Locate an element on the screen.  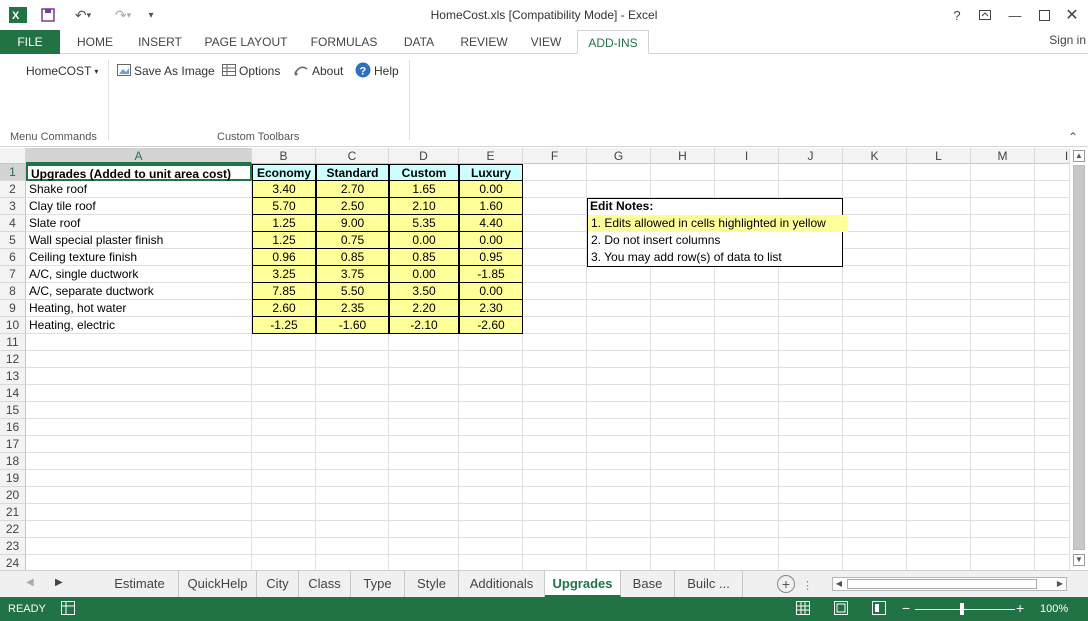
cost-value-cell: 3.50 is located at coordinates (424, 291).